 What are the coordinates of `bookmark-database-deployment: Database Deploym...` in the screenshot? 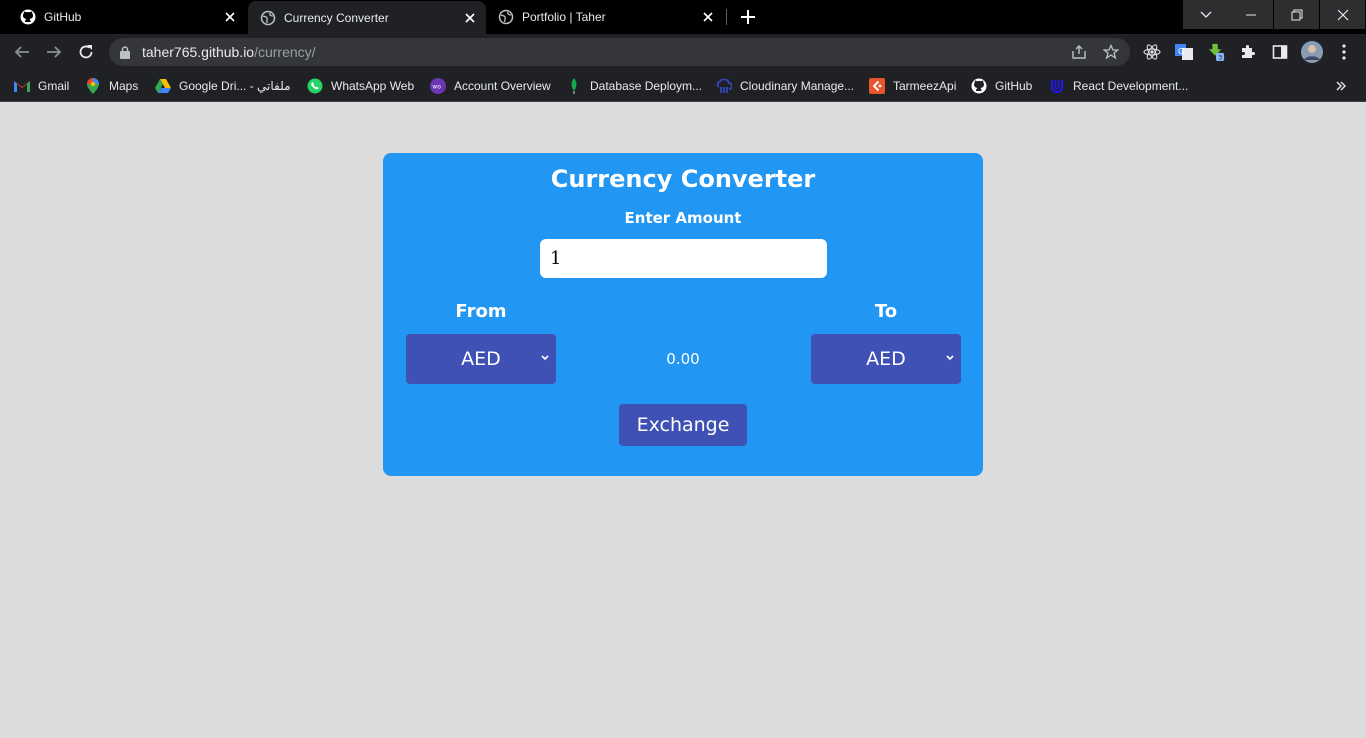 It's located at (634, 86).